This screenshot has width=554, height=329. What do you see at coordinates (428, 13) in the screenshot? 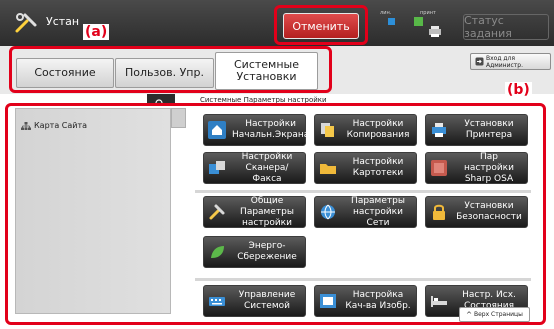
I see `print-status-label: принт` at bounding box center [428, 13].